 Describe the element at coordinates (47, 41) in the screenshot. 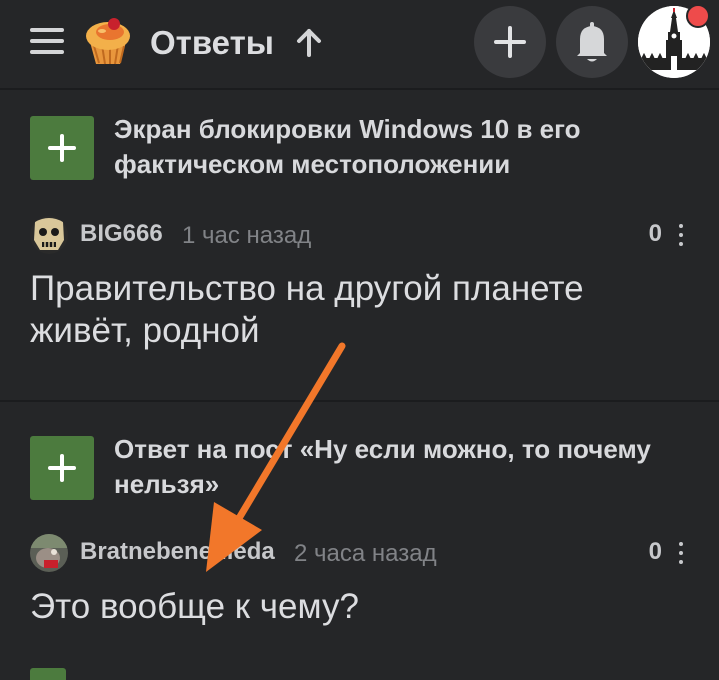

I see `hamburger-menu-icon` at that location.